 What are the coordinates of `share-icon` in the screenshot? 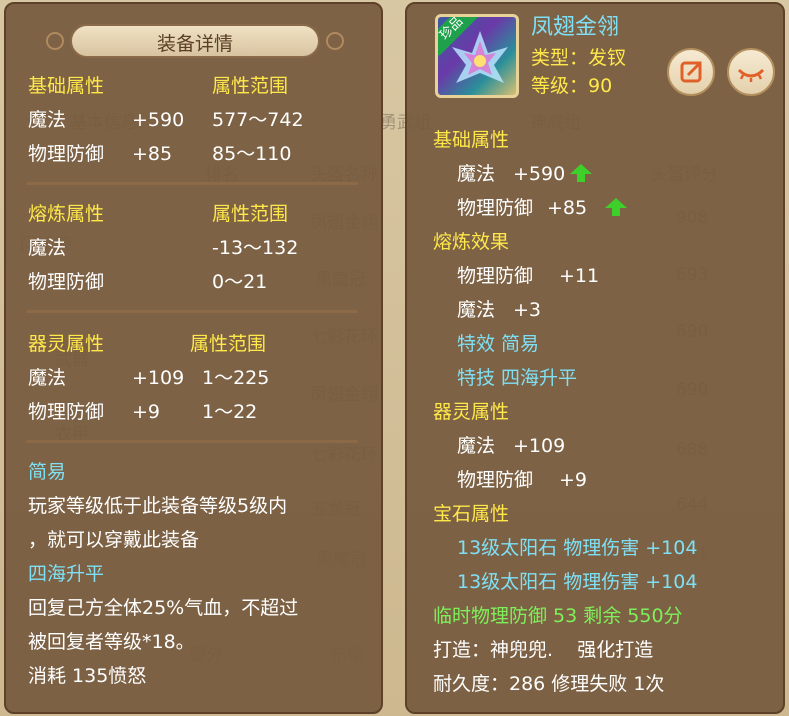 It's located at (691, 72).